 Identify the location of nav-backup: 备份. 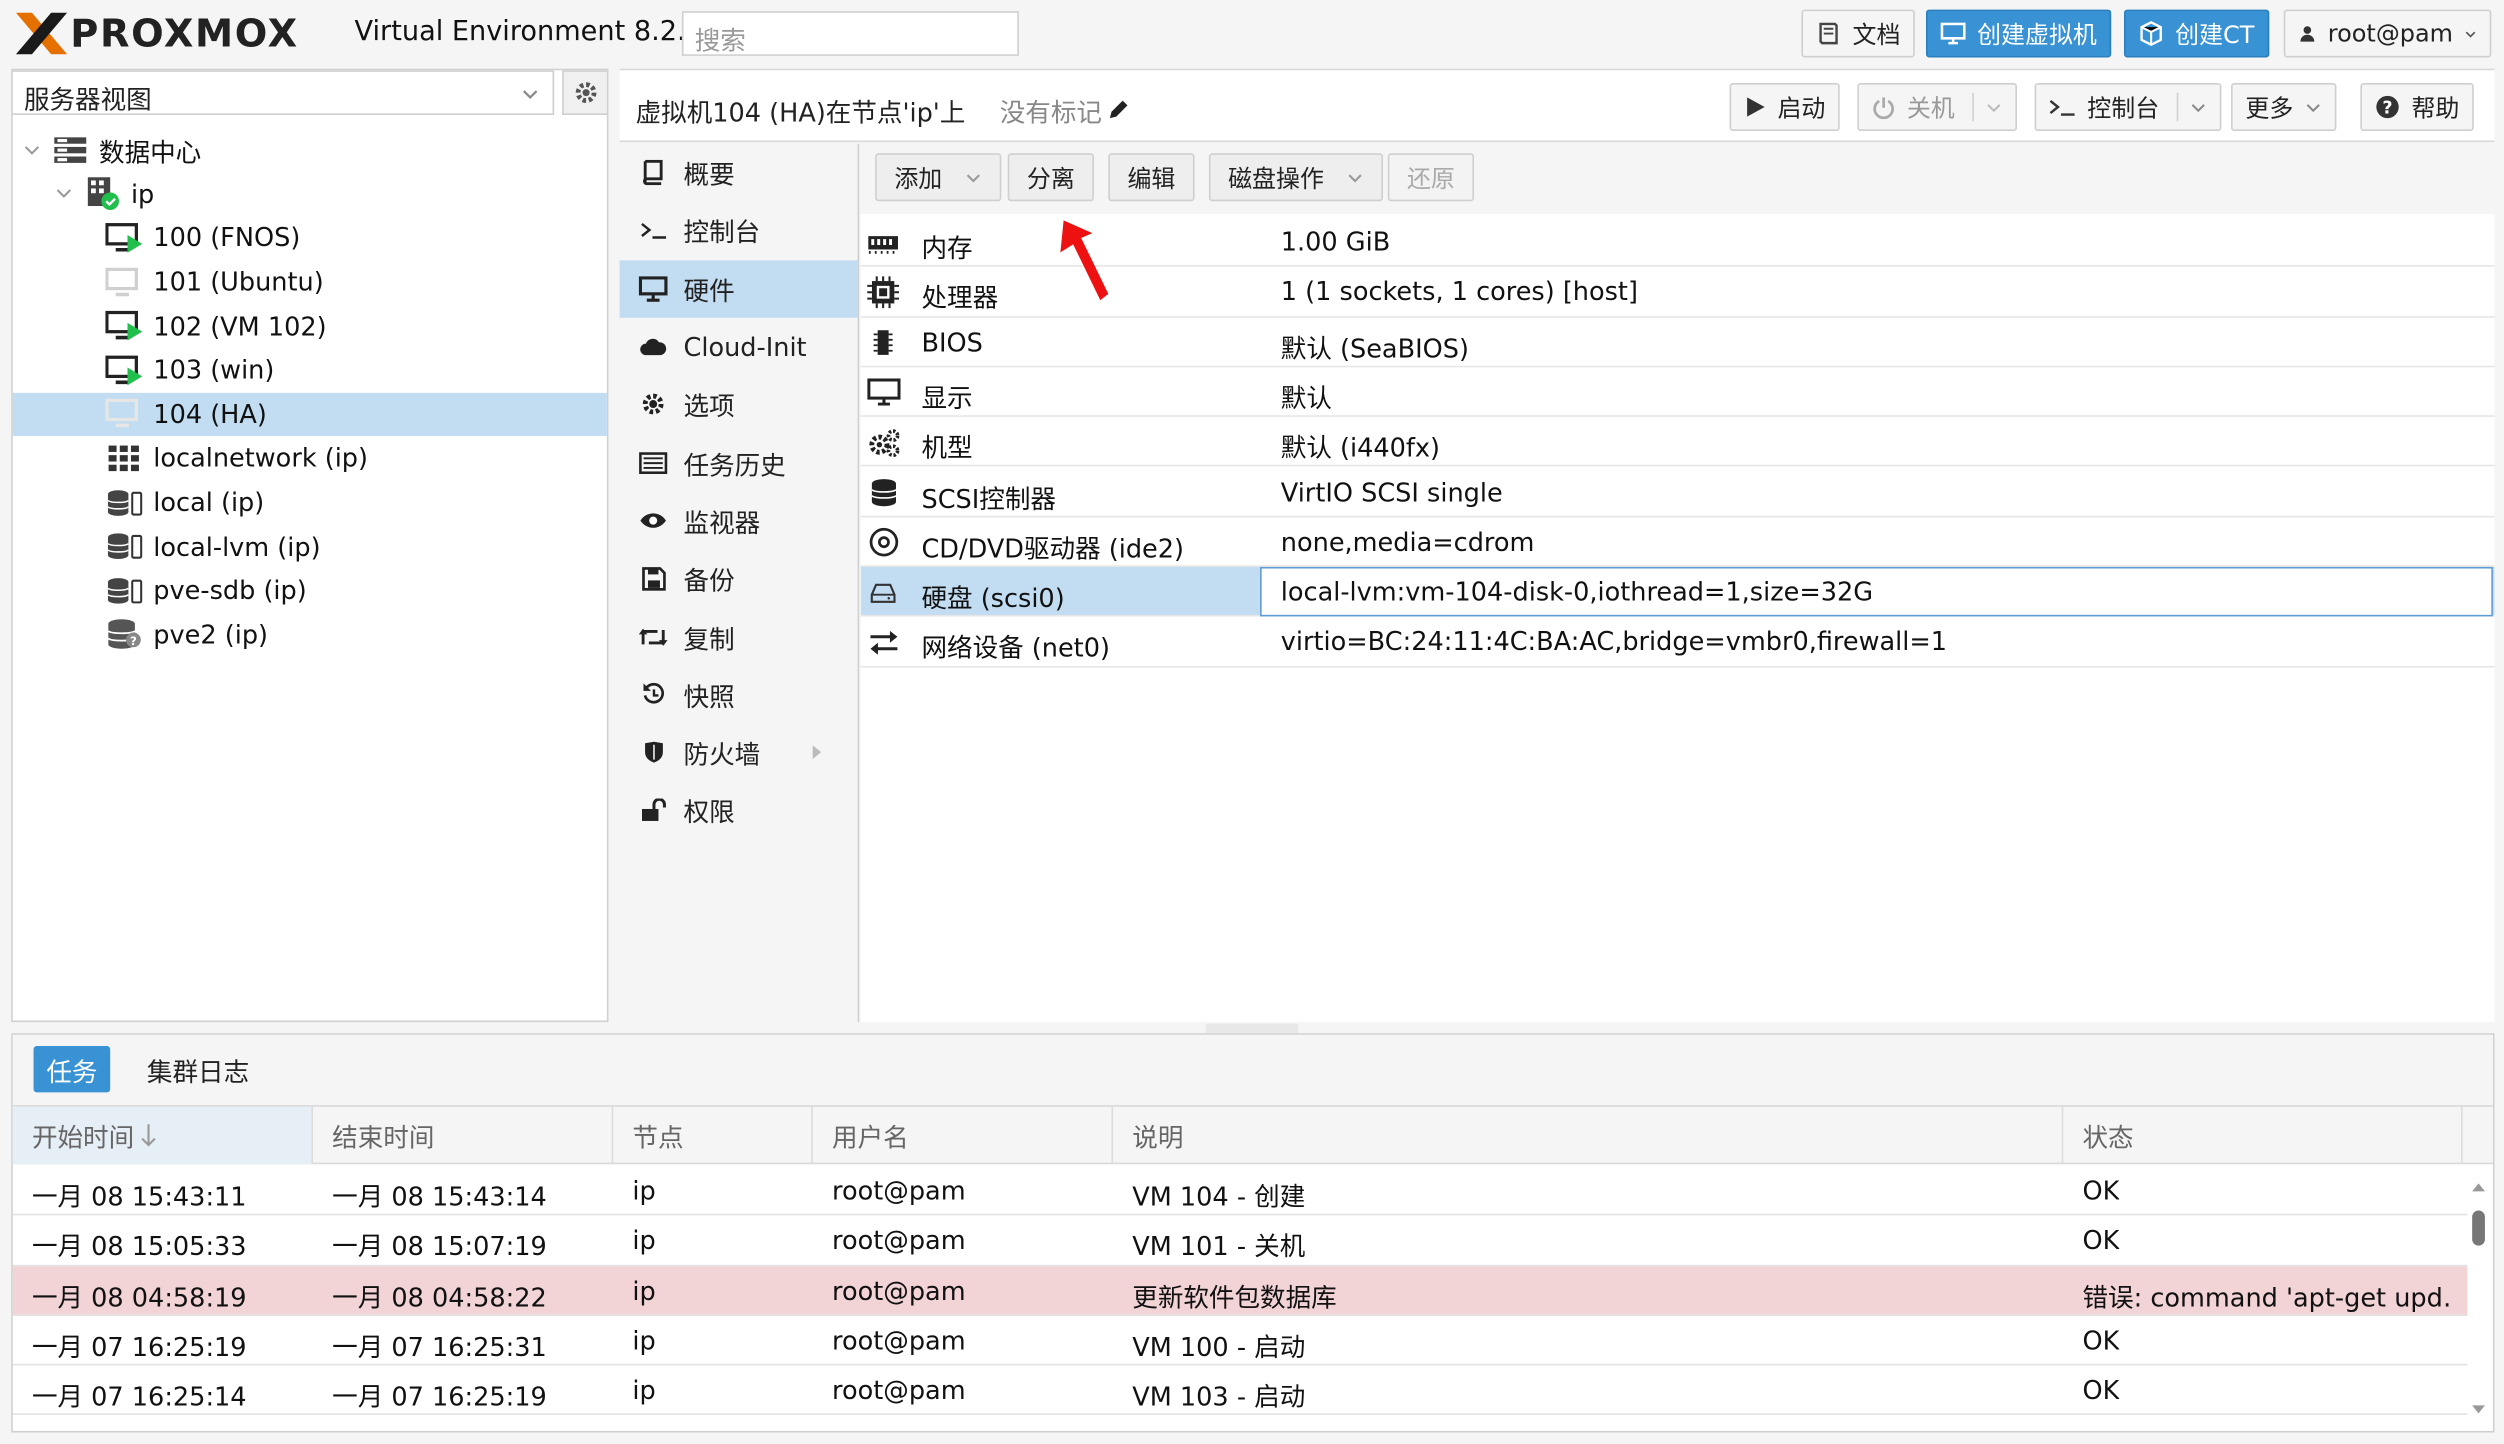
(739, 578).